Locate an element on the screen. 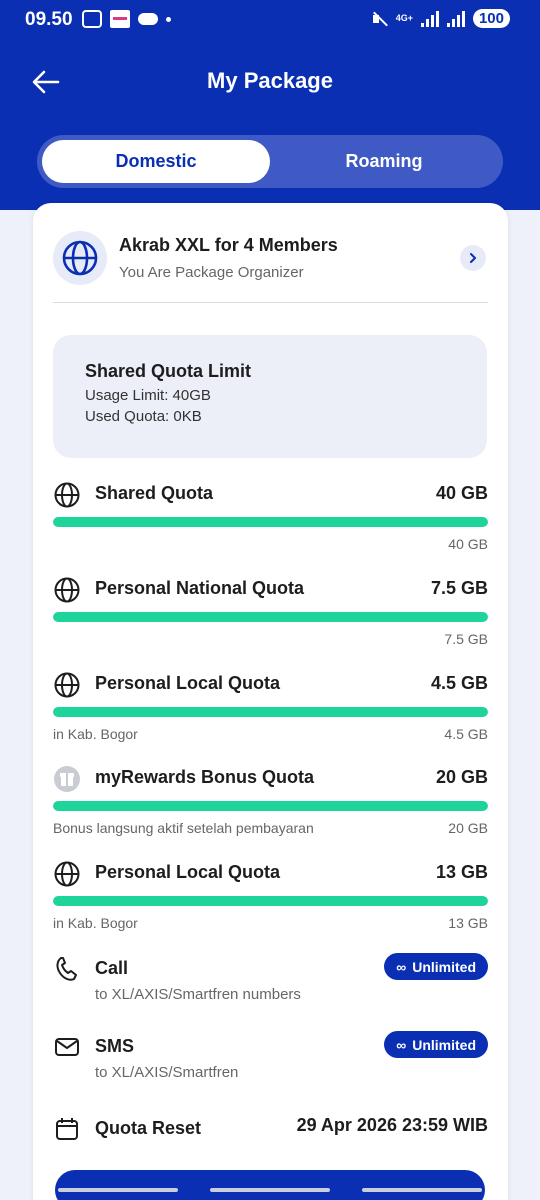 This screenshot has width=540, height=1200. package-role: You Are Package Organizer is located at coordinates (211, 272).